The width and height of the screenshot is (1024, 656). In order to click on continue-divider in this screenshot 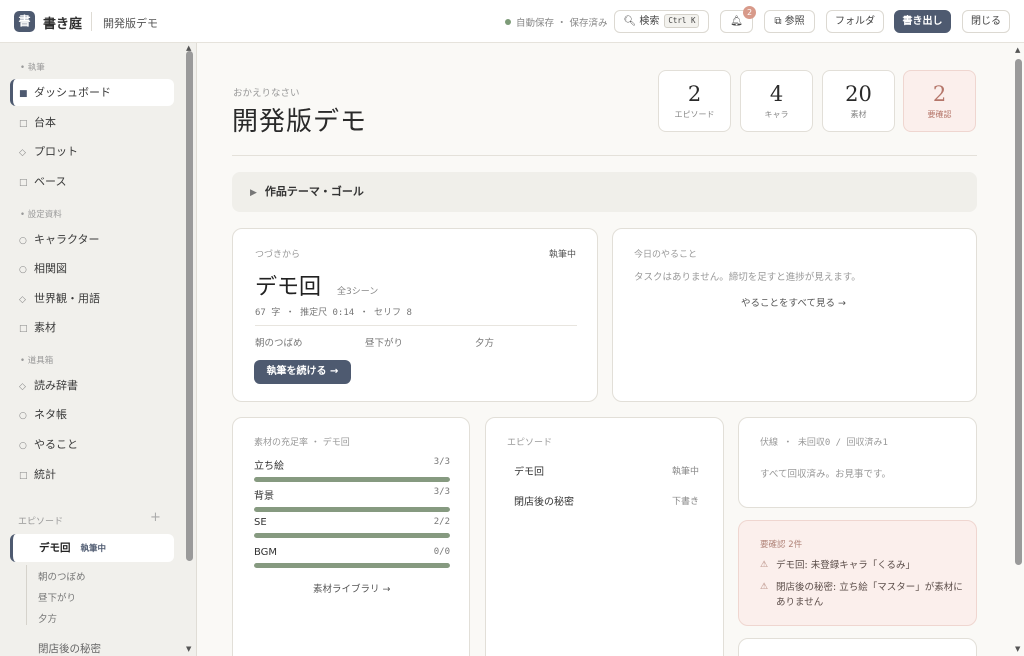, I will do `click(416, 325)`.